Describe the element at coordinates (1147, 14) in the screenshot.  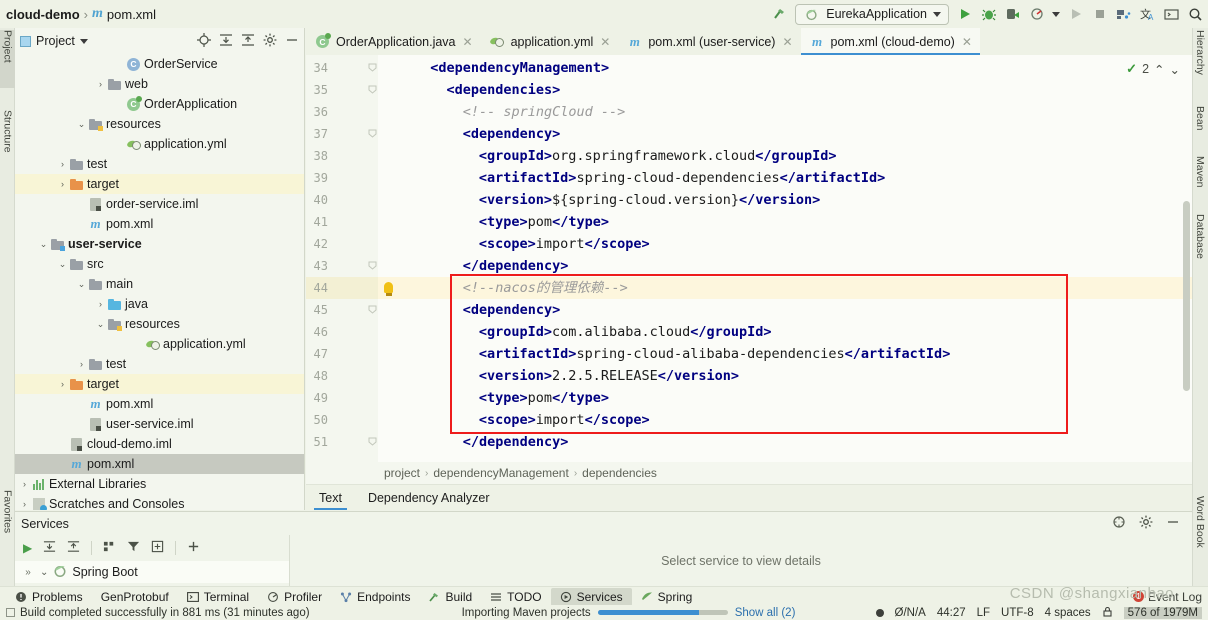
I see `translate-icon: 文A` at that location.